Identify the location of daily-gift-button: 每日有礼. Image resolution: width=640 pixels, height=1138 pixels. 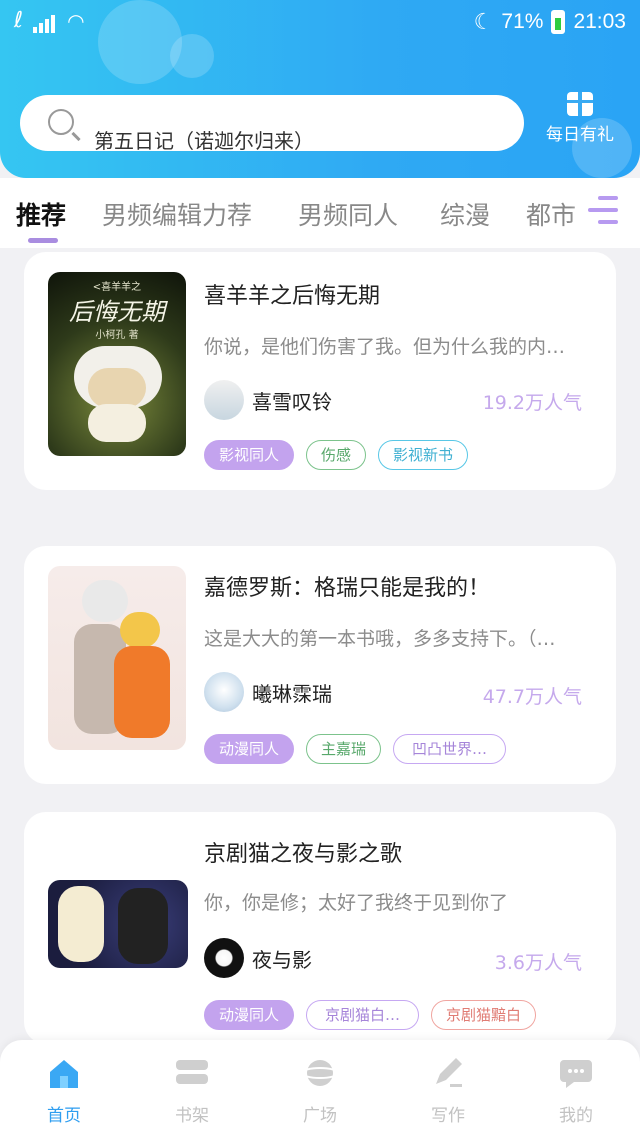
(580, 118).